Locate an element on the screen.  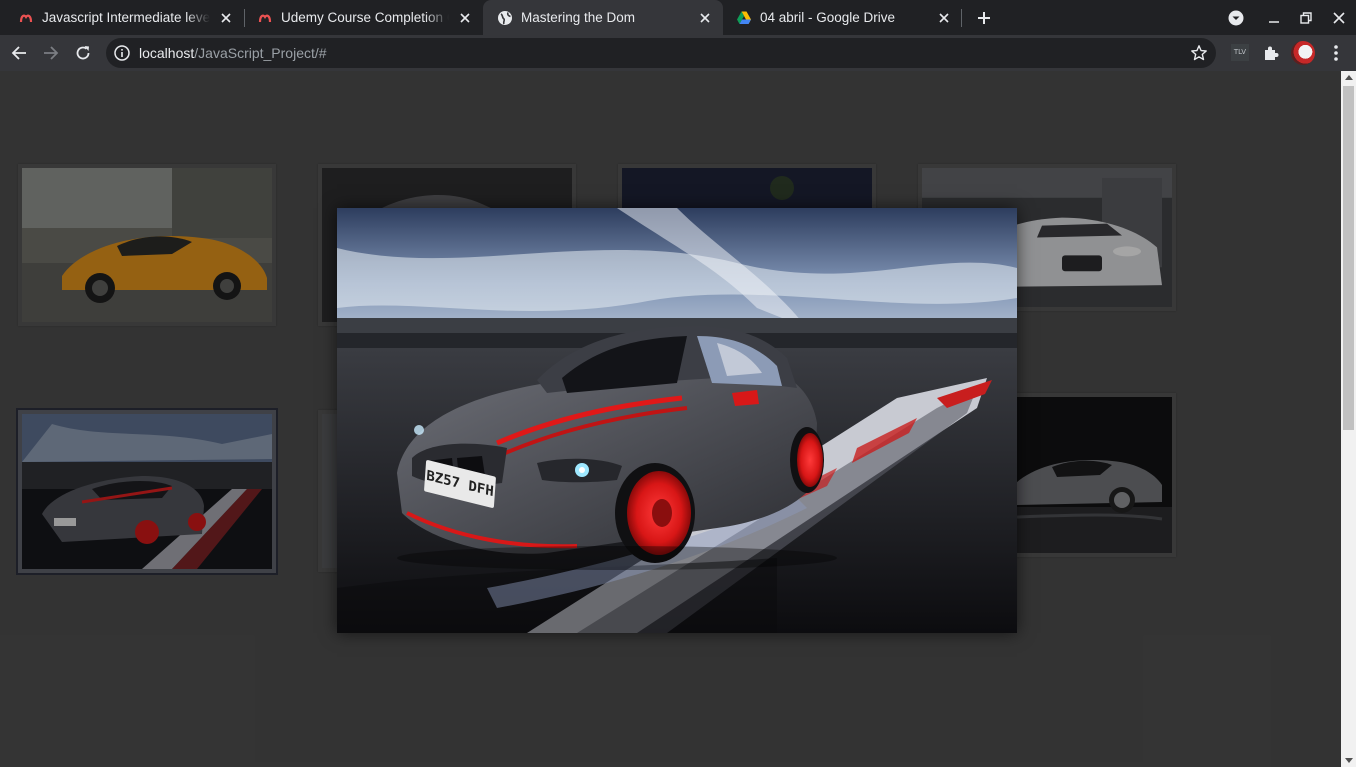
minimize-icon is located at coordinates (1274, 22).